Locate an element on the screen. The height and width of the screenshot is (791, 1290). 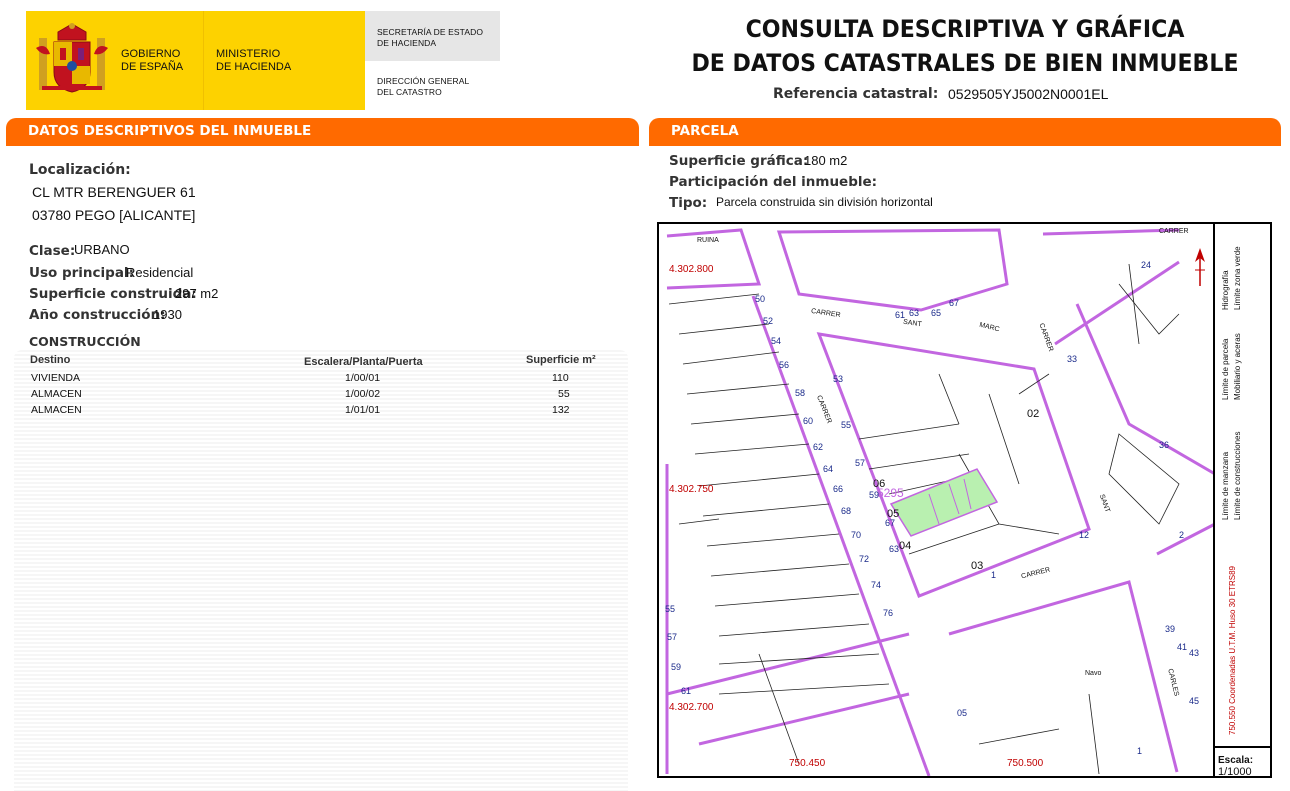
house-number: 60 is located at coordinates (808, 421).